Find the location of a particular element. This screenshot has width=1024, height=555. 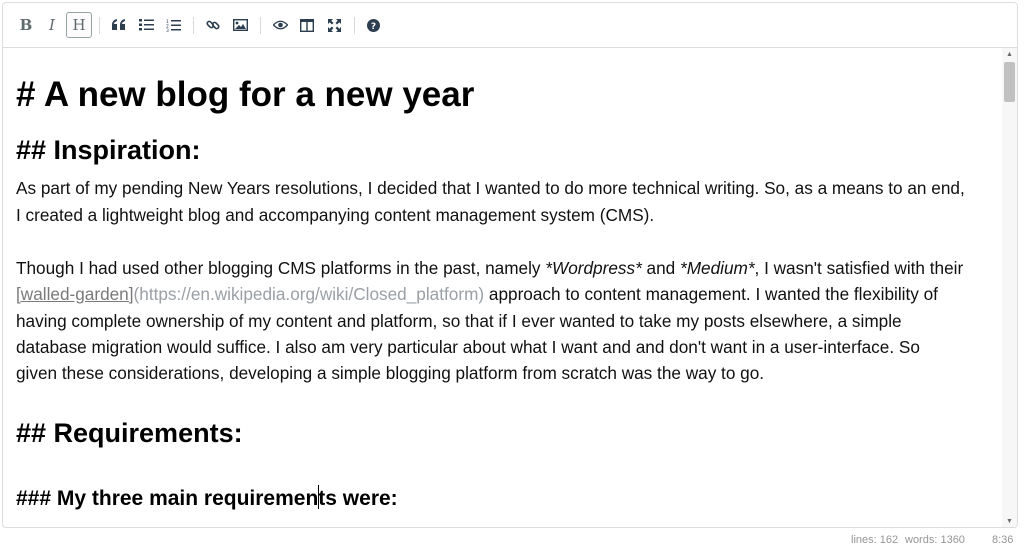

unordered-list-icon is located at coordinates (146, 25).